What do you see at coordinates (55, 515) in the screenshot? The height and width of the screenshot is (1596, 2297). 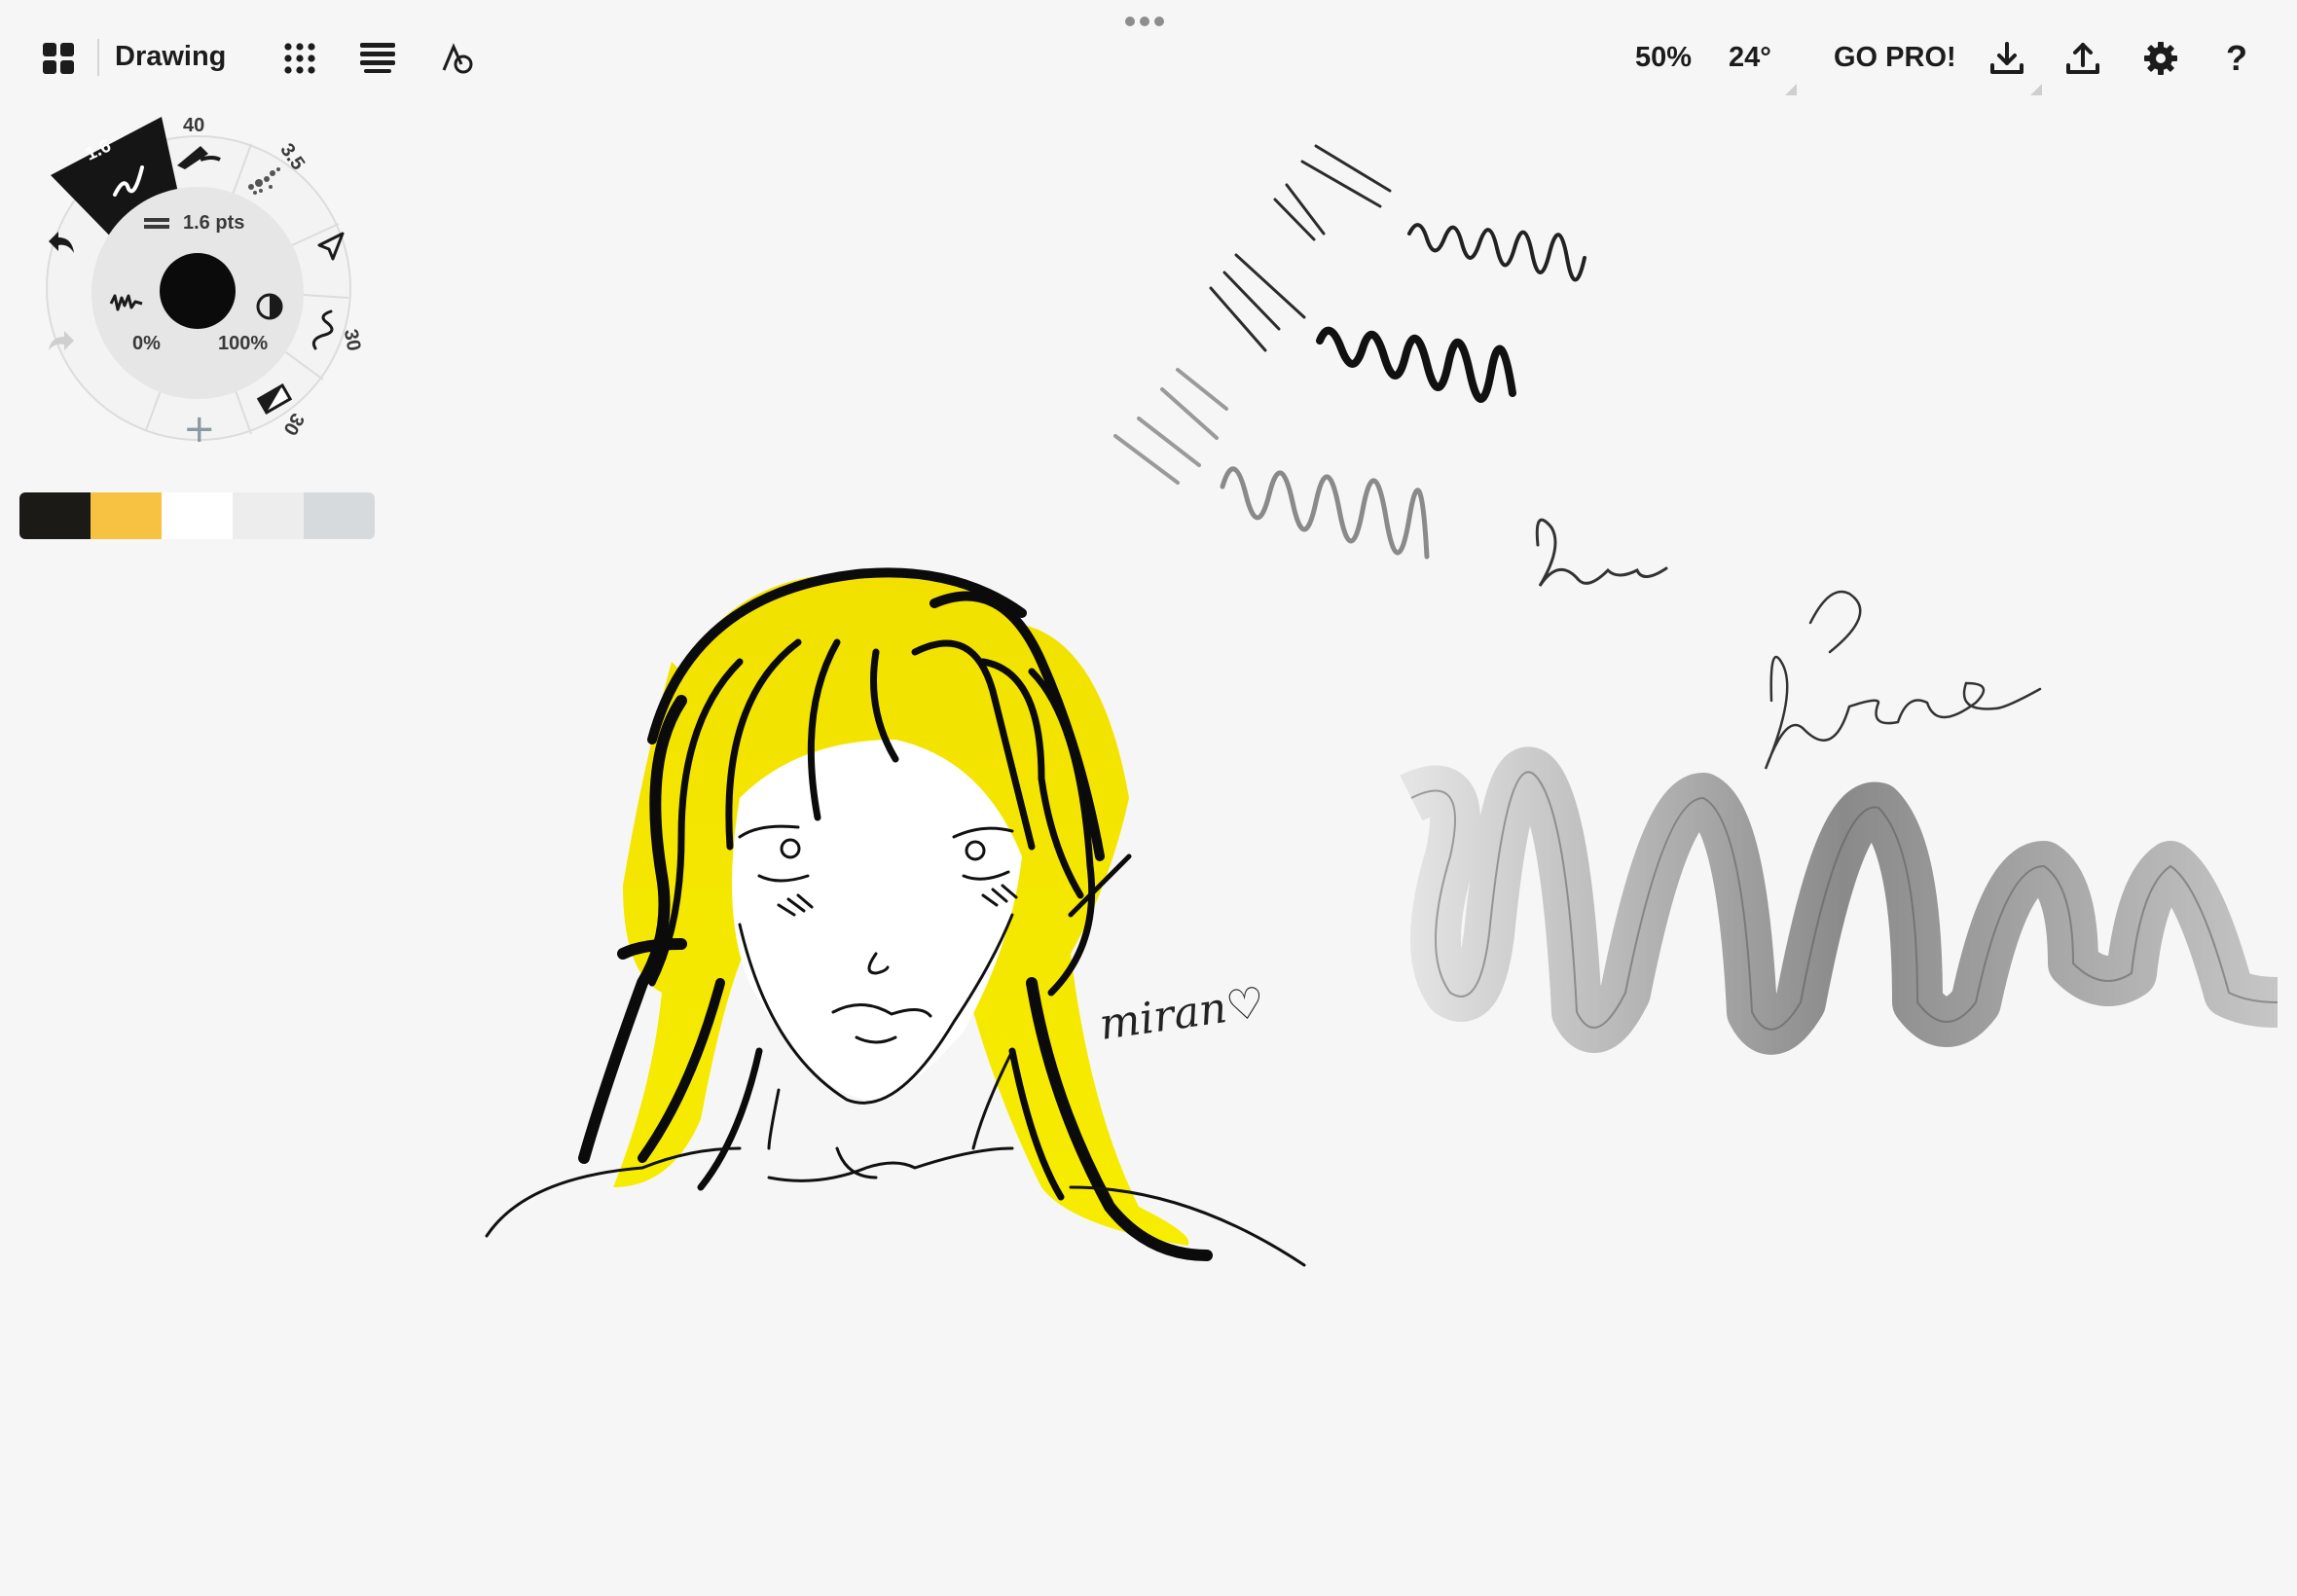 I see `color-swatch-black` at bounding box center [55, 515].